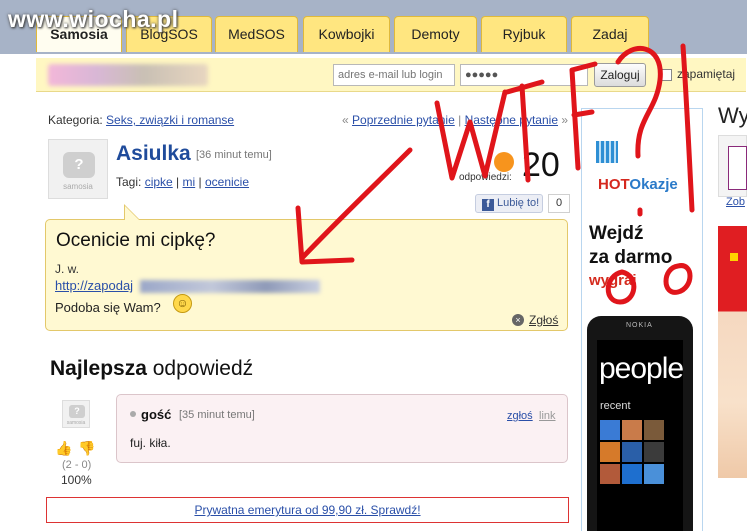 The height and width of the screenshot is (531, 747). Describe the element at coordinates (132, 213) in the screenshot. I see `question-box-tail-fill` at that location.